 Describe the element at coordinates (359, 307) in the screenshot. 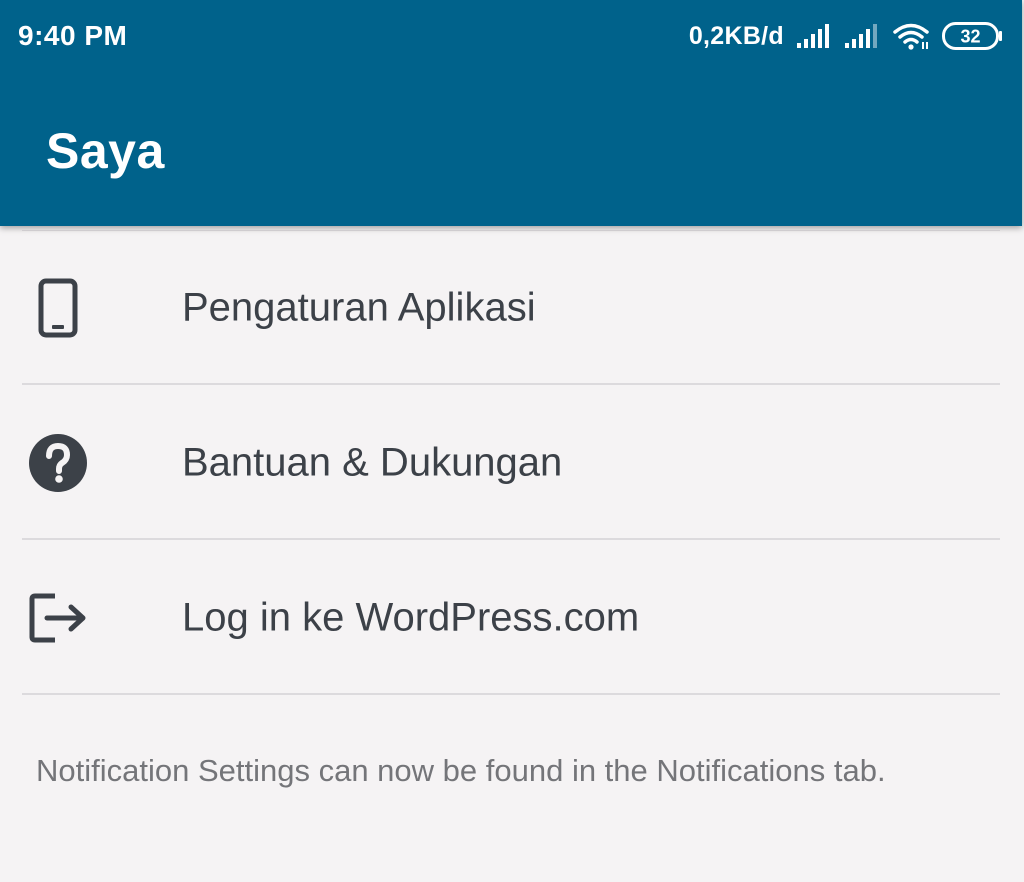

I see `menu-item-label: Pengaturan Aplikasi` at that location.